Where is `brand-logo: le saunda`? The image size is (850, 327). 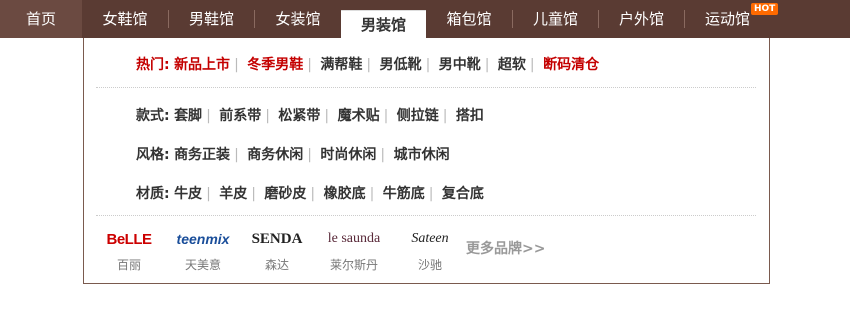
brand-logo: le saunda is located at coordinates (354, 239).